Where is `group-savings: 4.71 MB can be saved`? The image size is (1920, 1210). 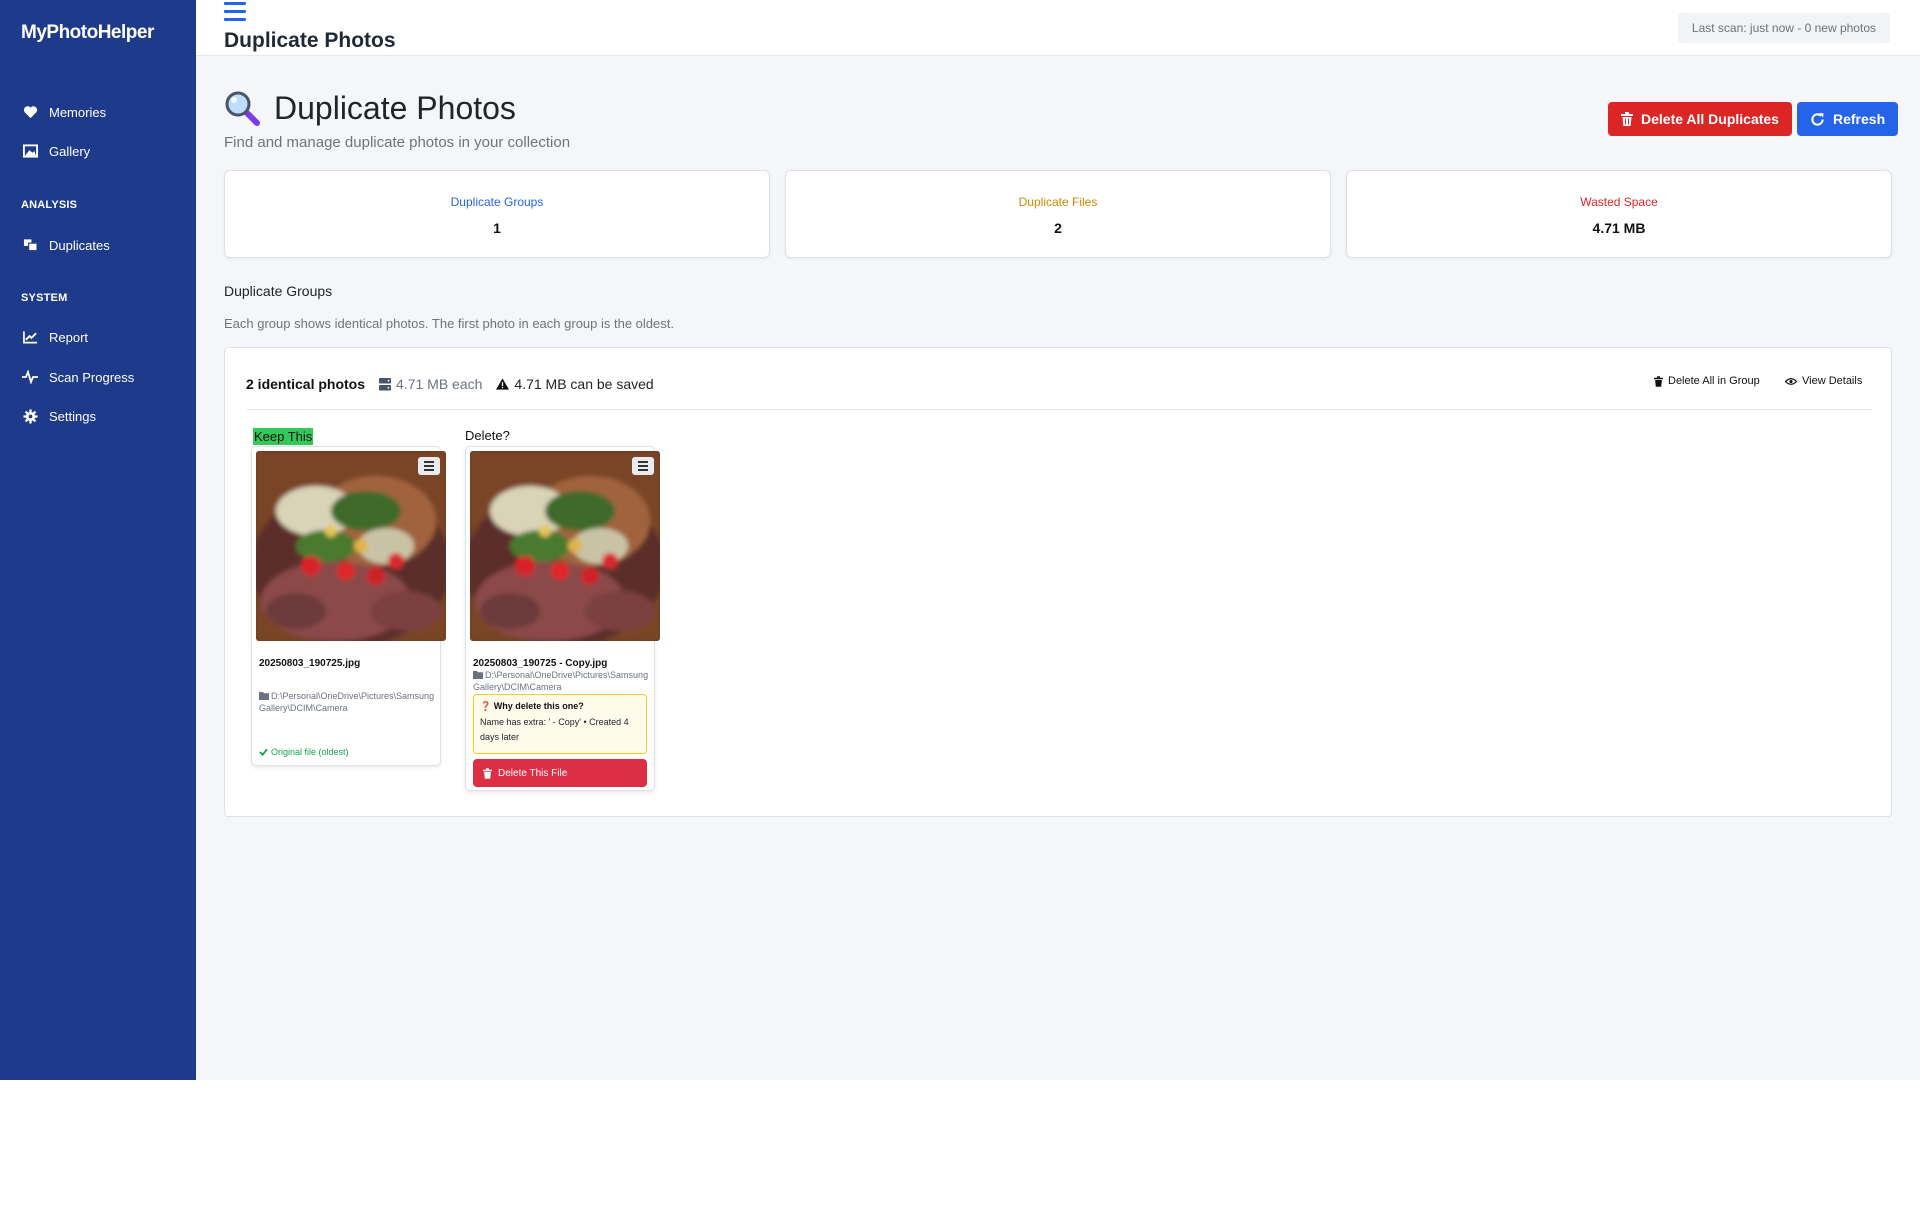 group-savings: 4.71 MB can be saved is located at coordinates (575, 384).